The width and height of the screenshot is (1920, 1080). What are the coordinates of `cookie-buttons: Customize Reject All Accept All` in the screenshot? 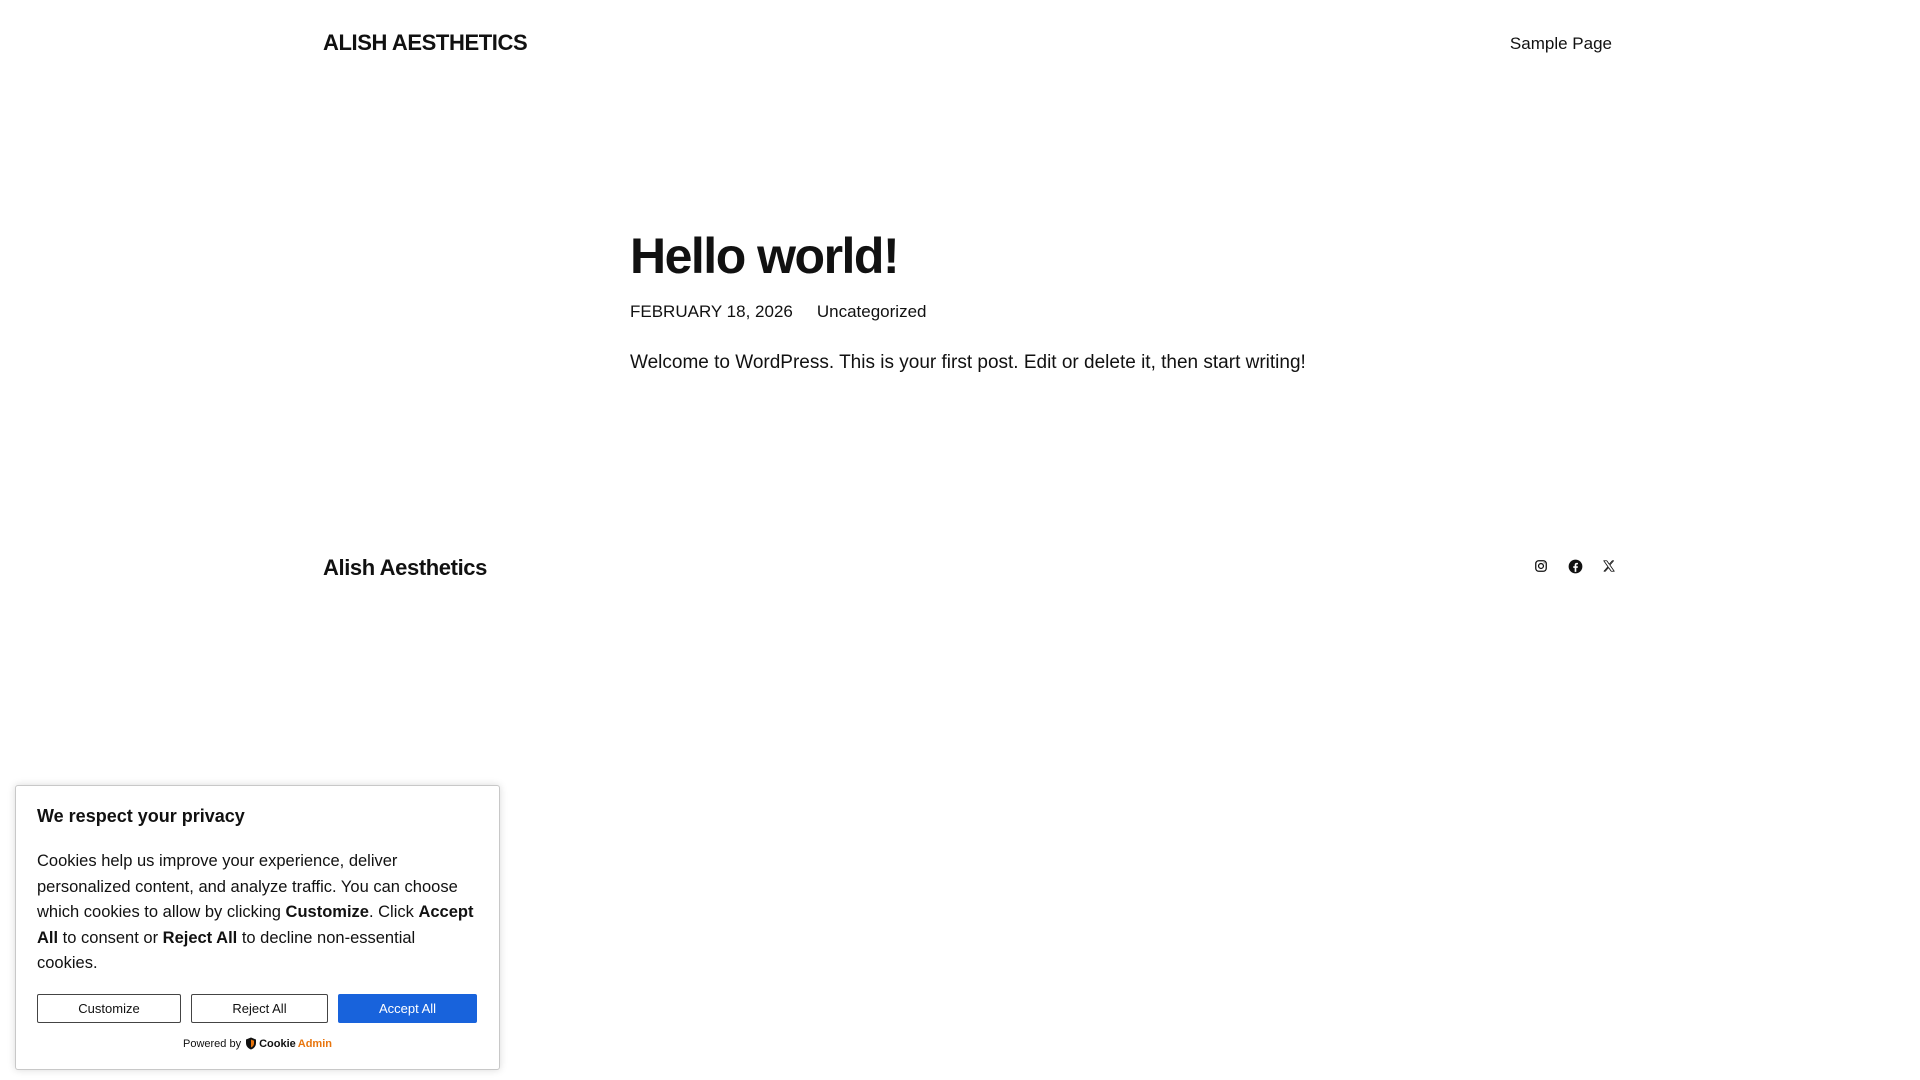 It's located at (257, 1008).